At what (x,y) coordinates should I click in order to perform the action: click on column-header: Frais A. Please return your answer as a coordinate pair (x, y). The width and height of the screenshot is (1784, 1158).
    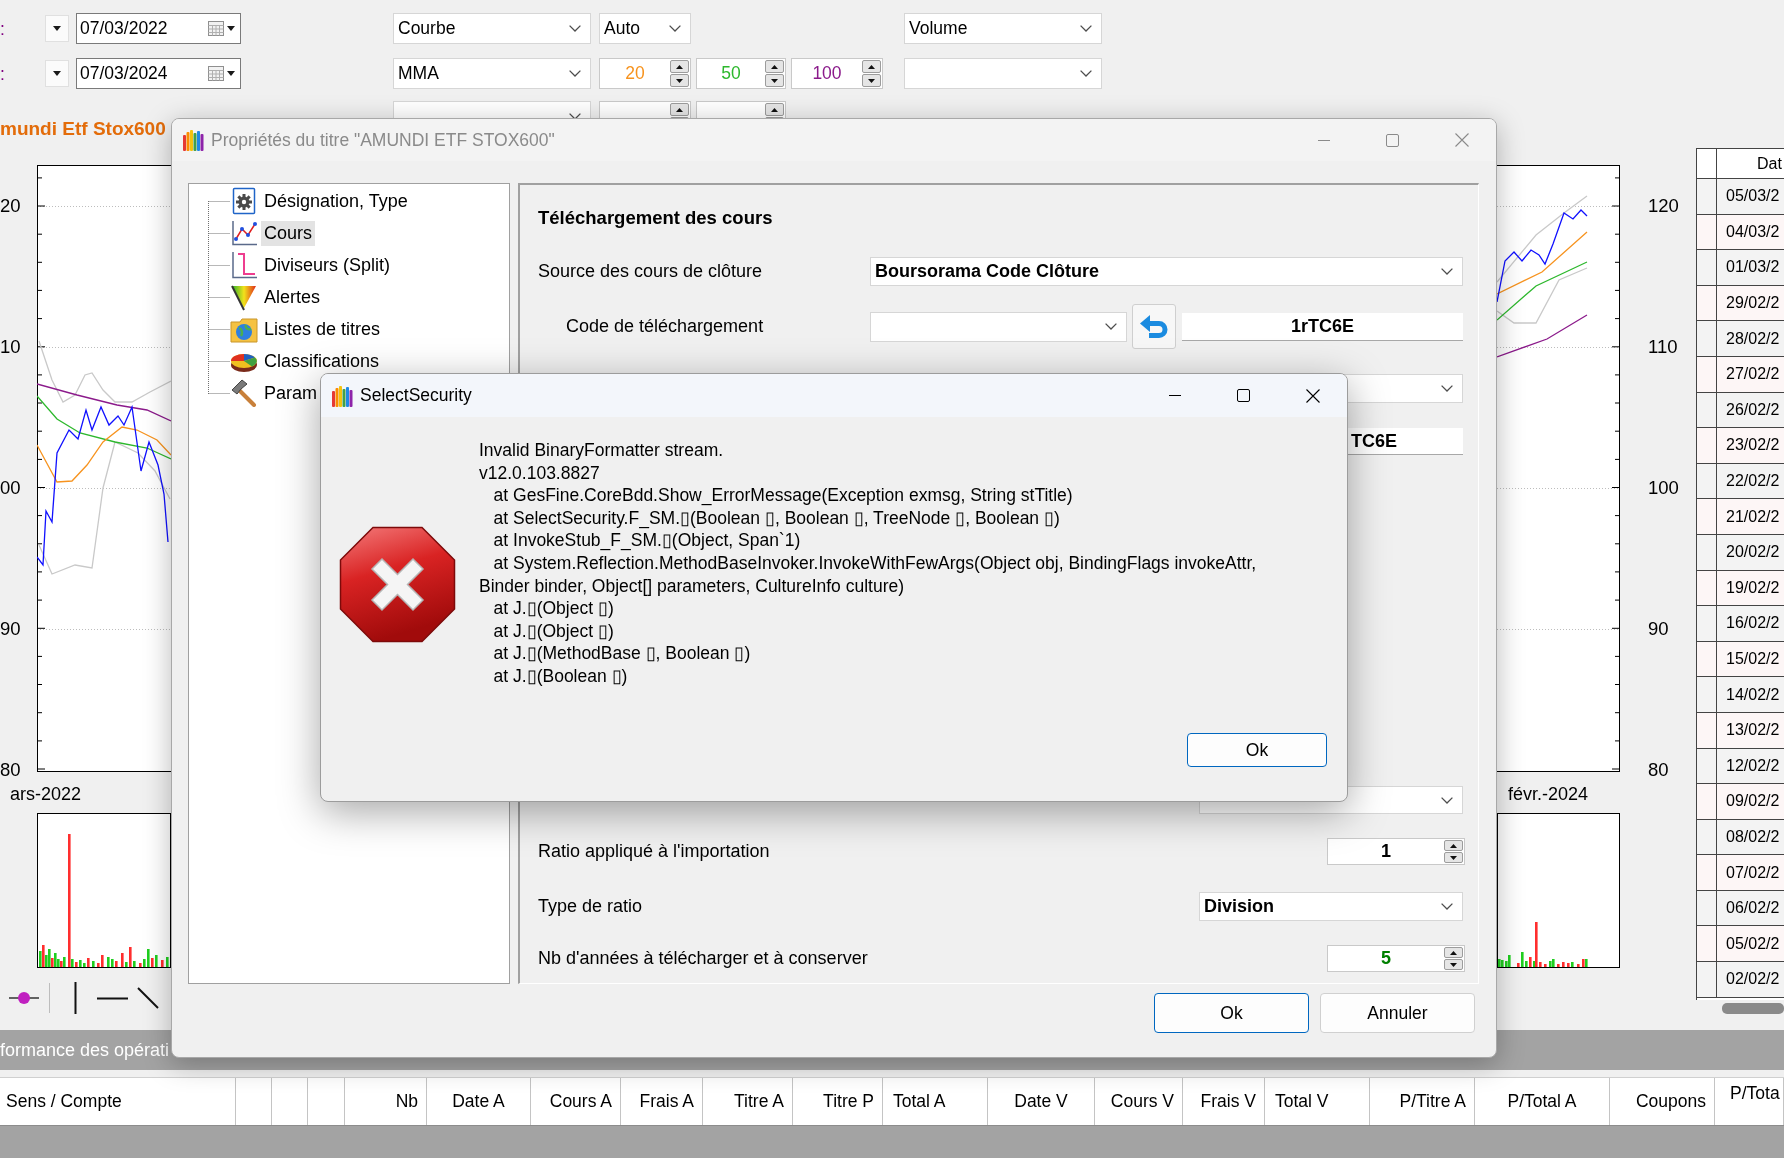
    Looking at the image, I should click on (666, 1101).